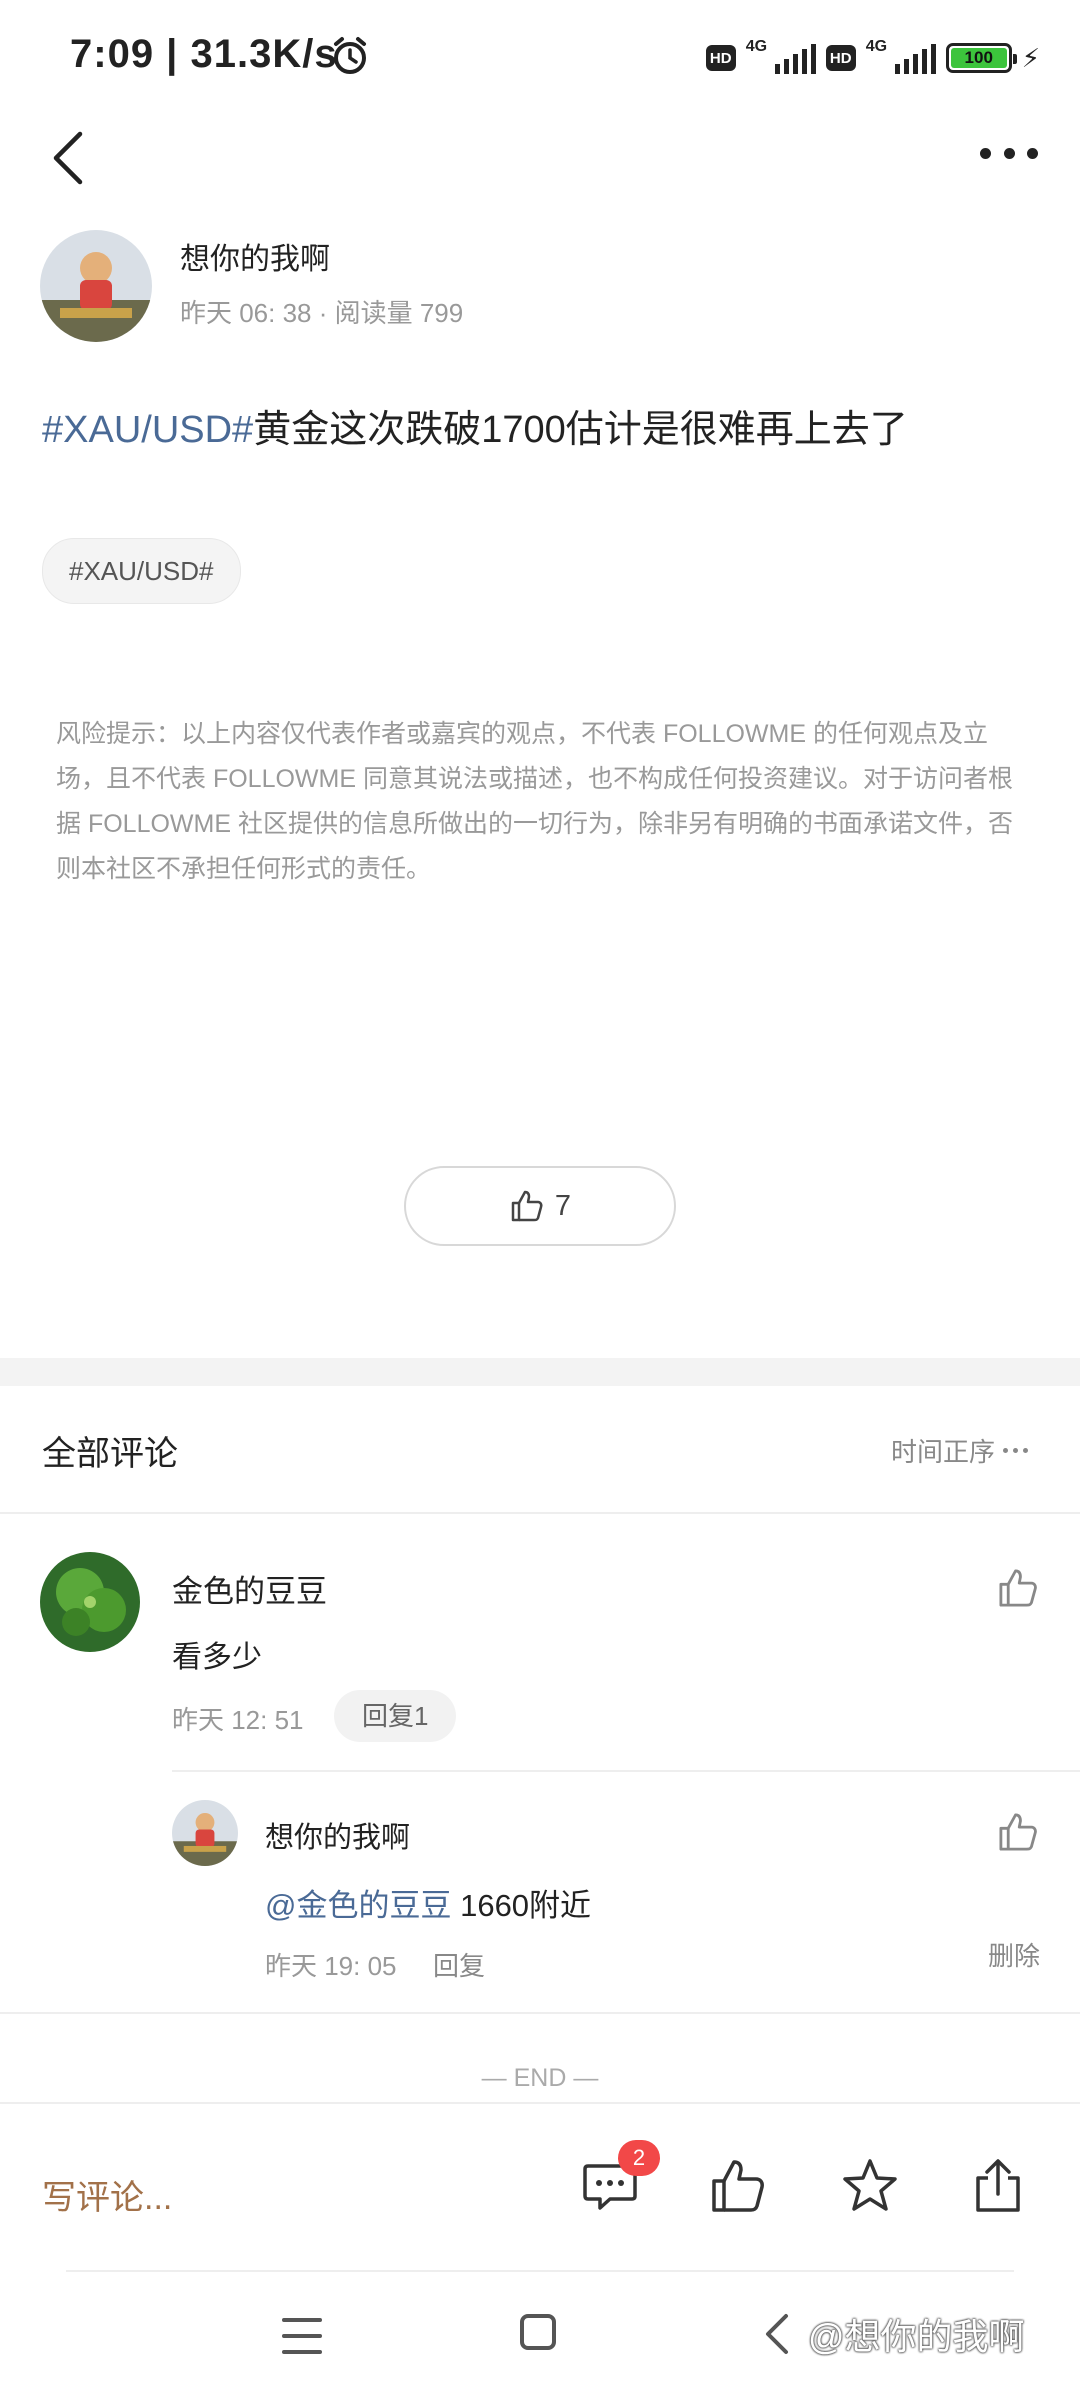 This screenshot has height=2400, width=1080. I want to click on header-divider, so click(540, 1513).